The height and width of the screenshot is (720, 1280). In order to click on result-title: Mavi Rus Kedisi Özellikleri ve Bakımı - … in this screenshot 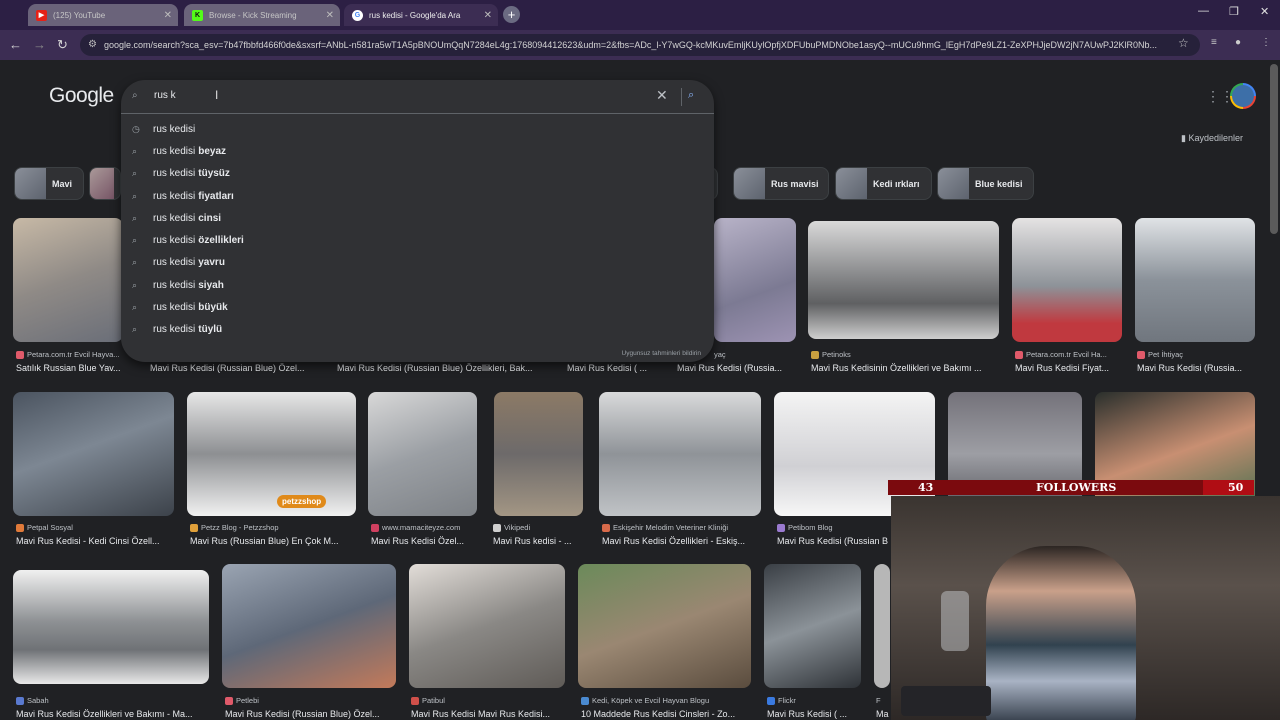, I will do `click(113, 714)`.